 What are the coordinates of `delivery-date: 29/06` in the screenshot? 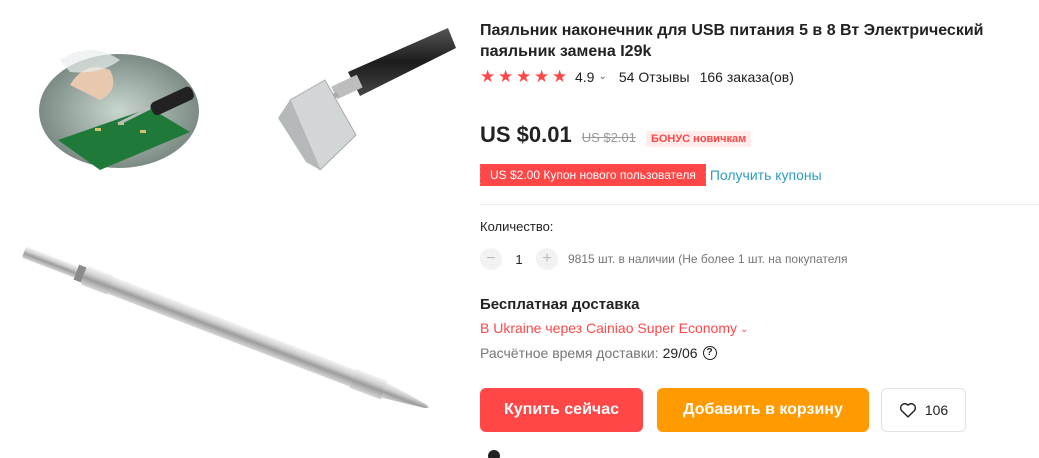 It's located at (680, 353).